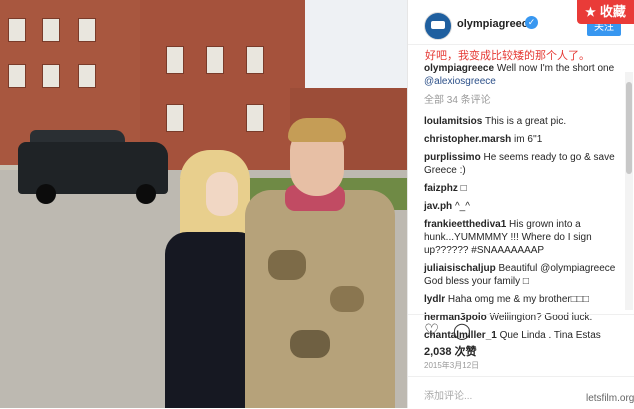 The height and width of the screenshot is (409, 634). What do you see at coordinates (460, 81) in the screenshot?
I see `caption-mention: @alexiosgreece` at bounding box center [460, 81].